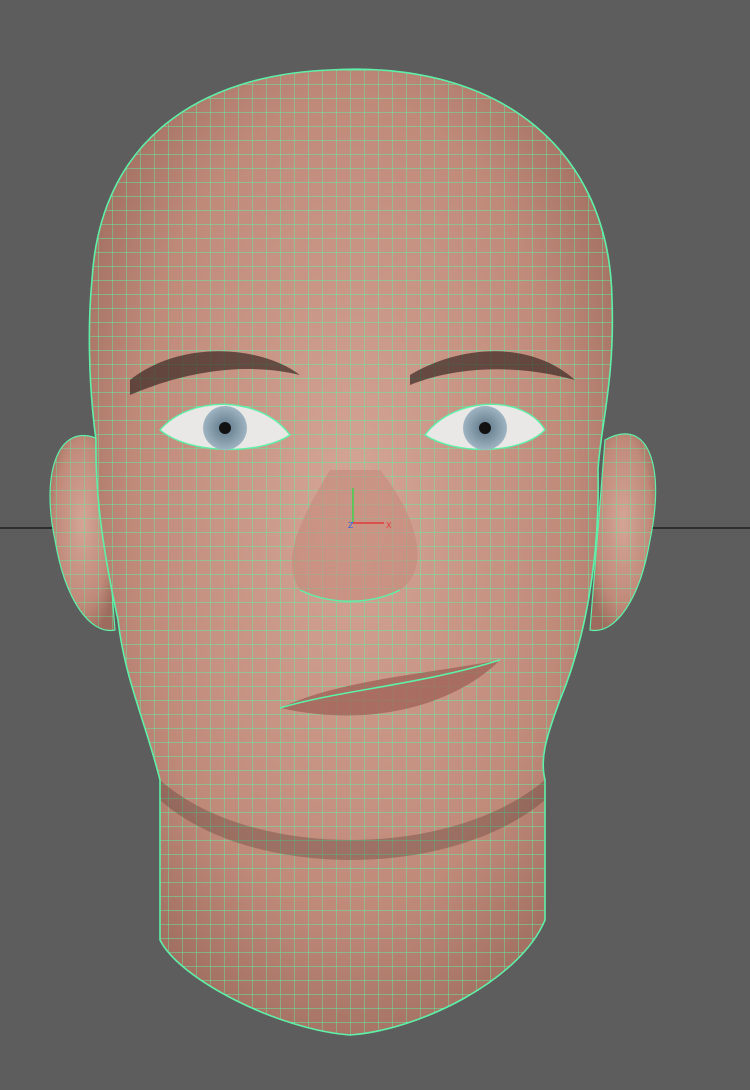  I want to click on z-axis-label: Z, so click(351, 525).